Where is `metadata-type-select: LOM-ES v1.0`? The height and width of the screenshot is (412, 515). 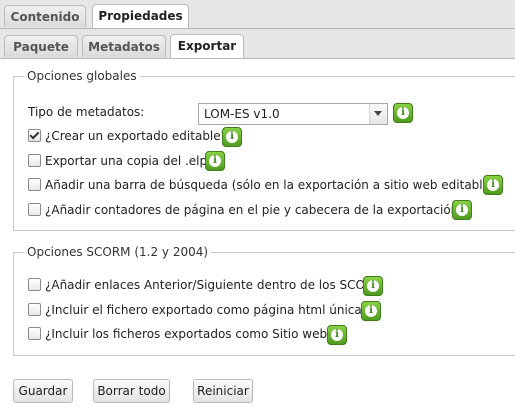
metadata-type-select: LOM-ES v1.0 is located at coordinates (293, 114).